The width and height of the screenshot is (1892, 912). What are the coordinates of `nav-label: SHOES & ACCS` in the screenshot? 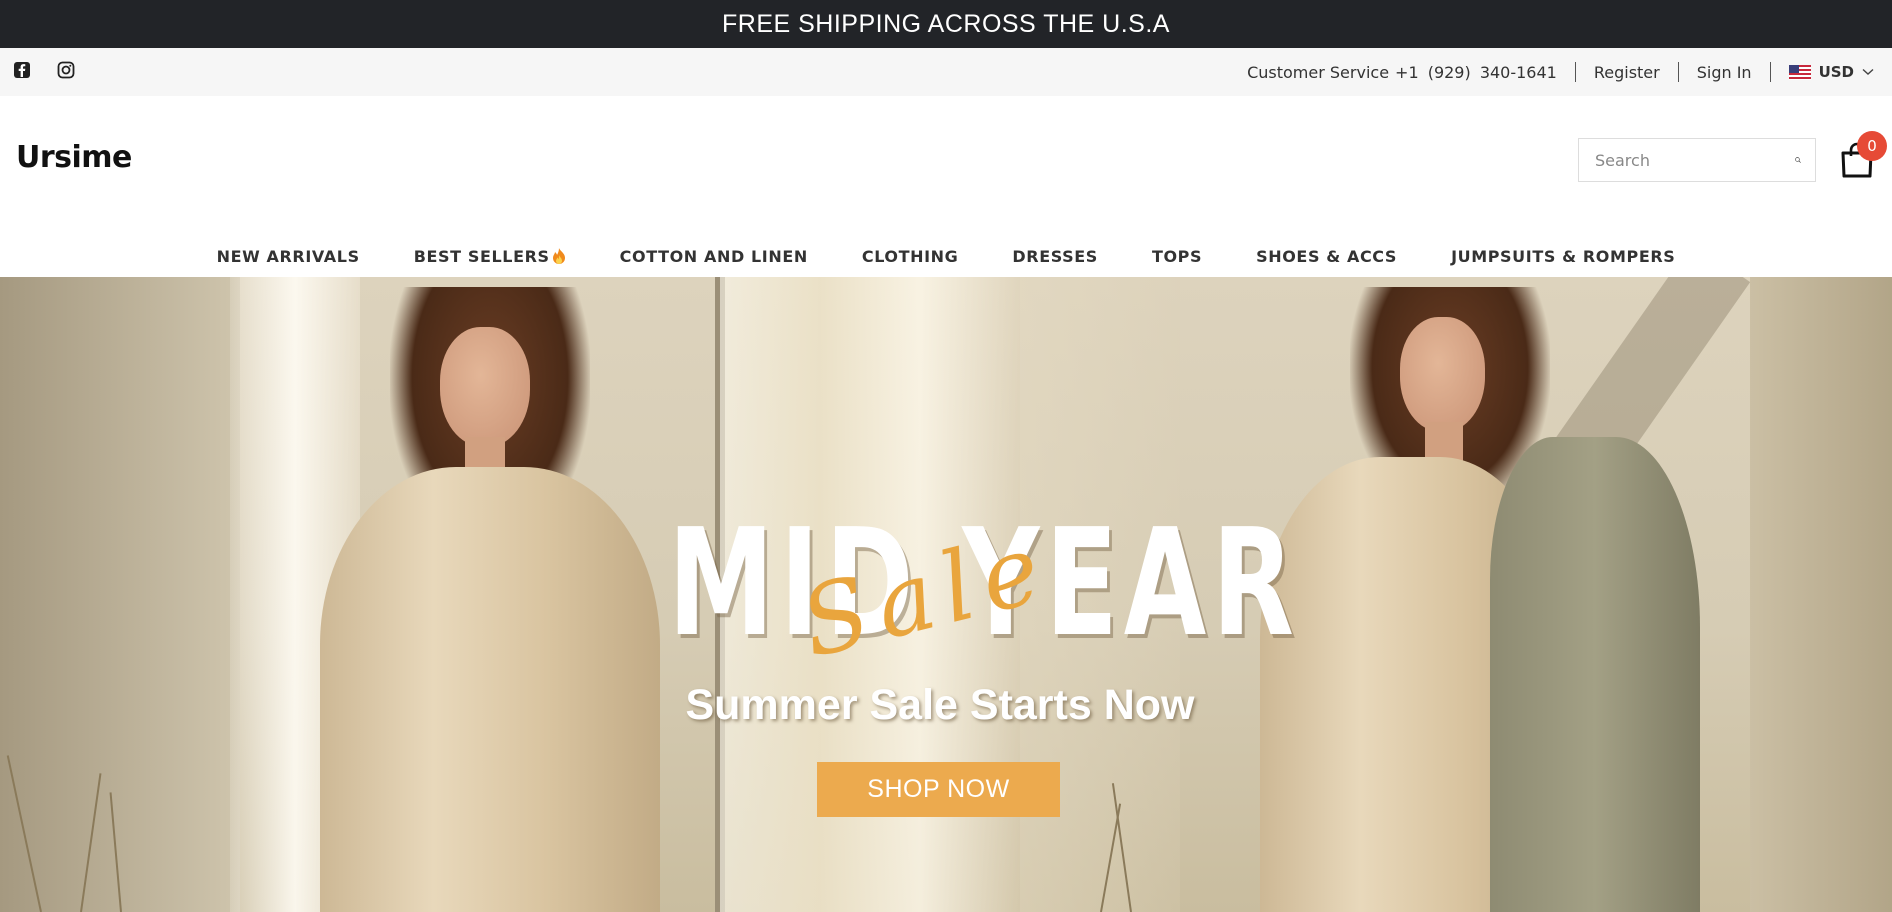 It's located at (1327, 256).